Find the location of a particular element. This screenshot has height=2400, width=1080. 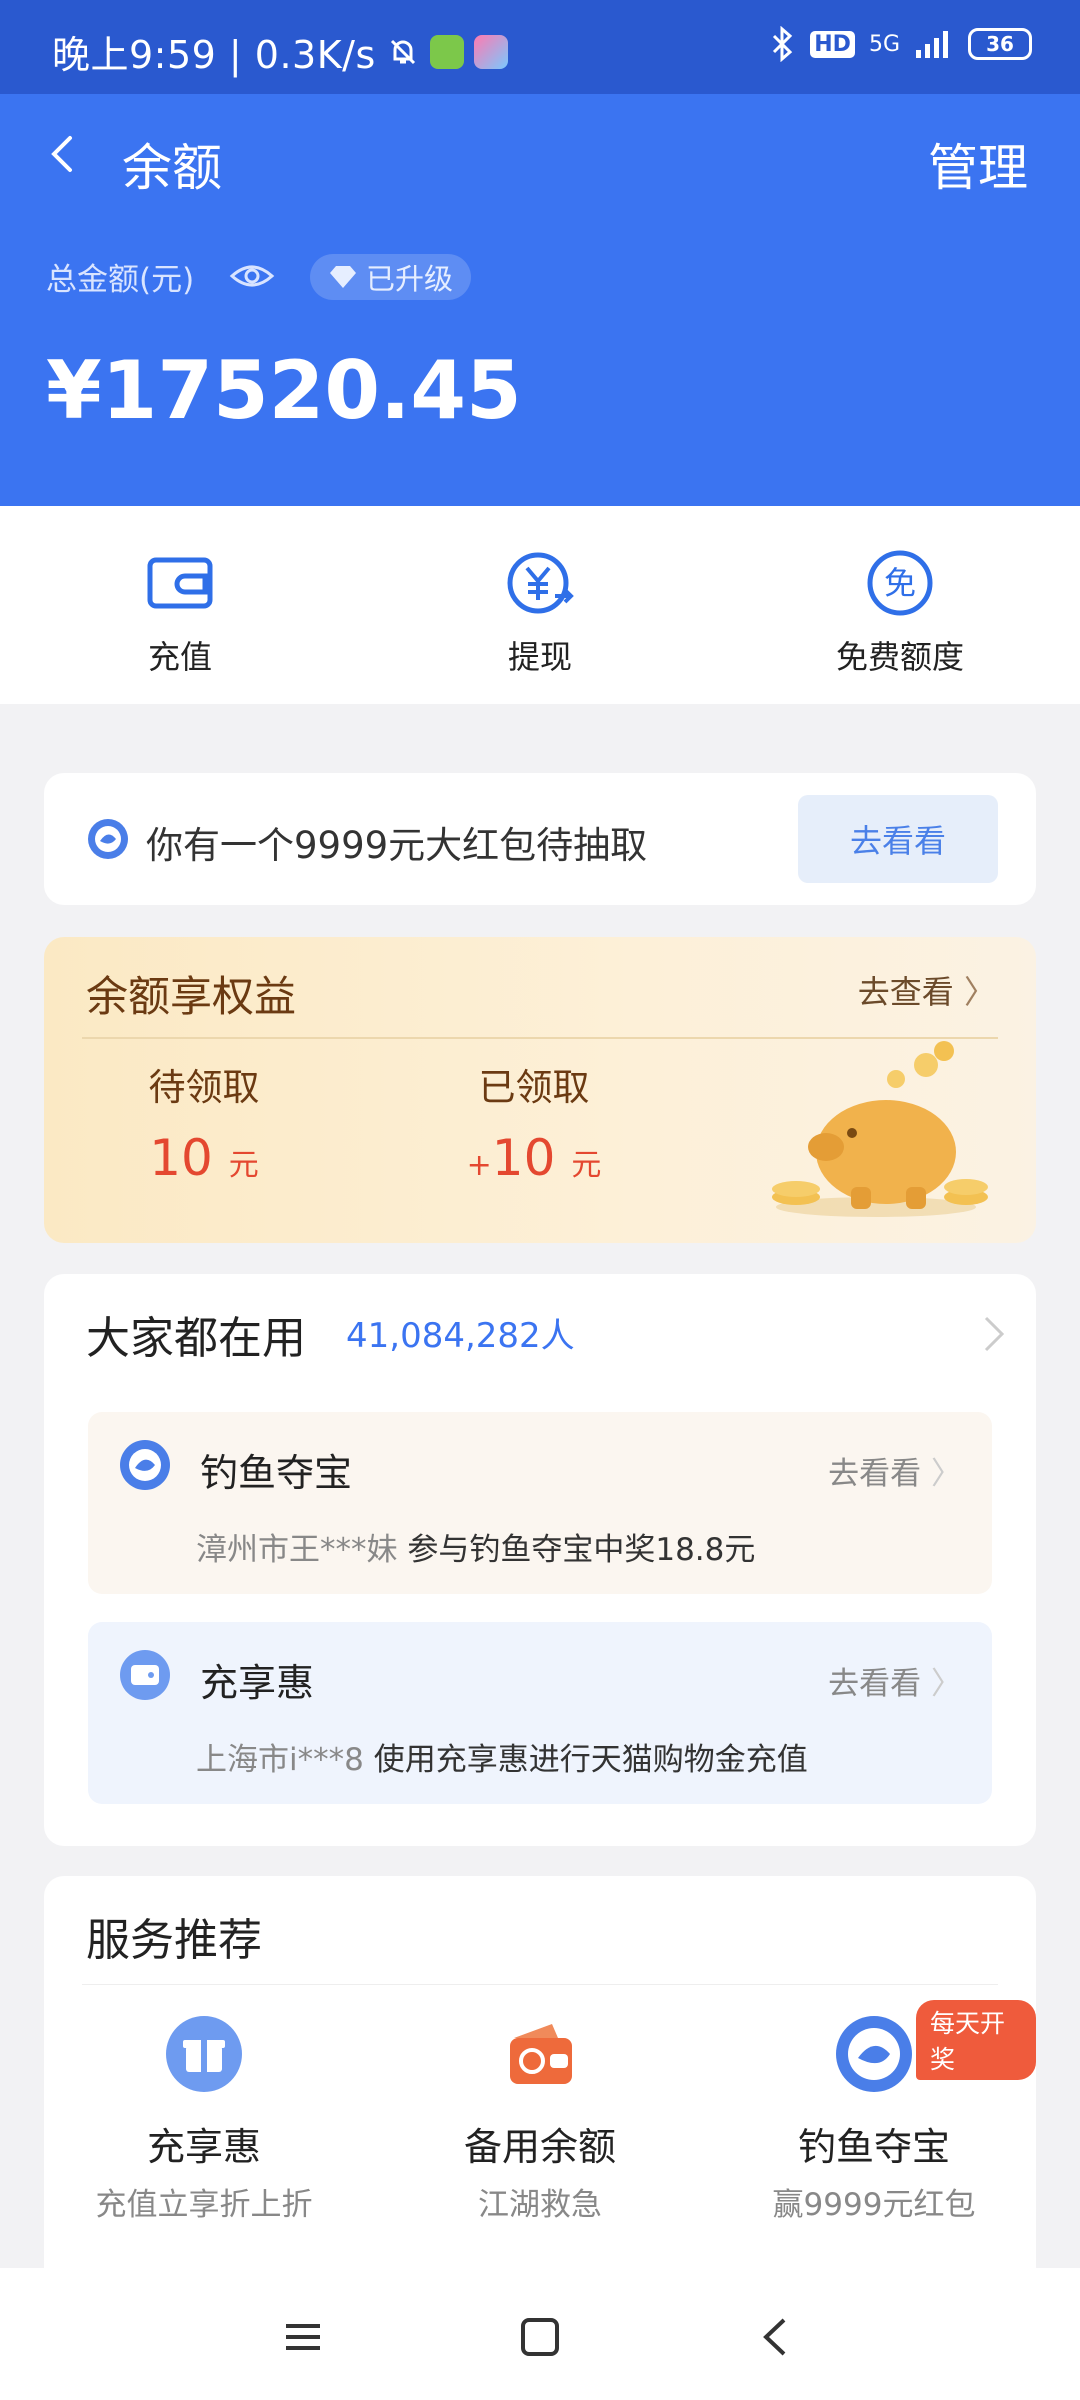

balance-amount: ¥17520.45 is located at coordinates (284, 390).